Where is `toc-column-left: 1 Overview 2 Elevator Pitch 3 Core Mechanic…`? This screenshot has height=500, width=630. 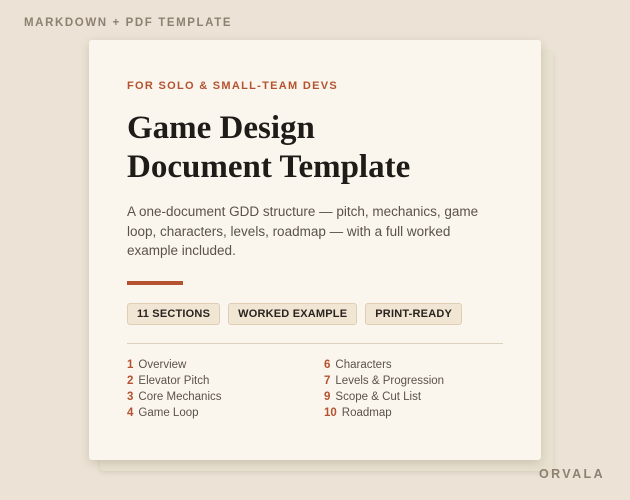 toc-column-left: 1 Overview 2 Elevator Pitch 3 Core Mechanic… is located at coordinates (225, 389).